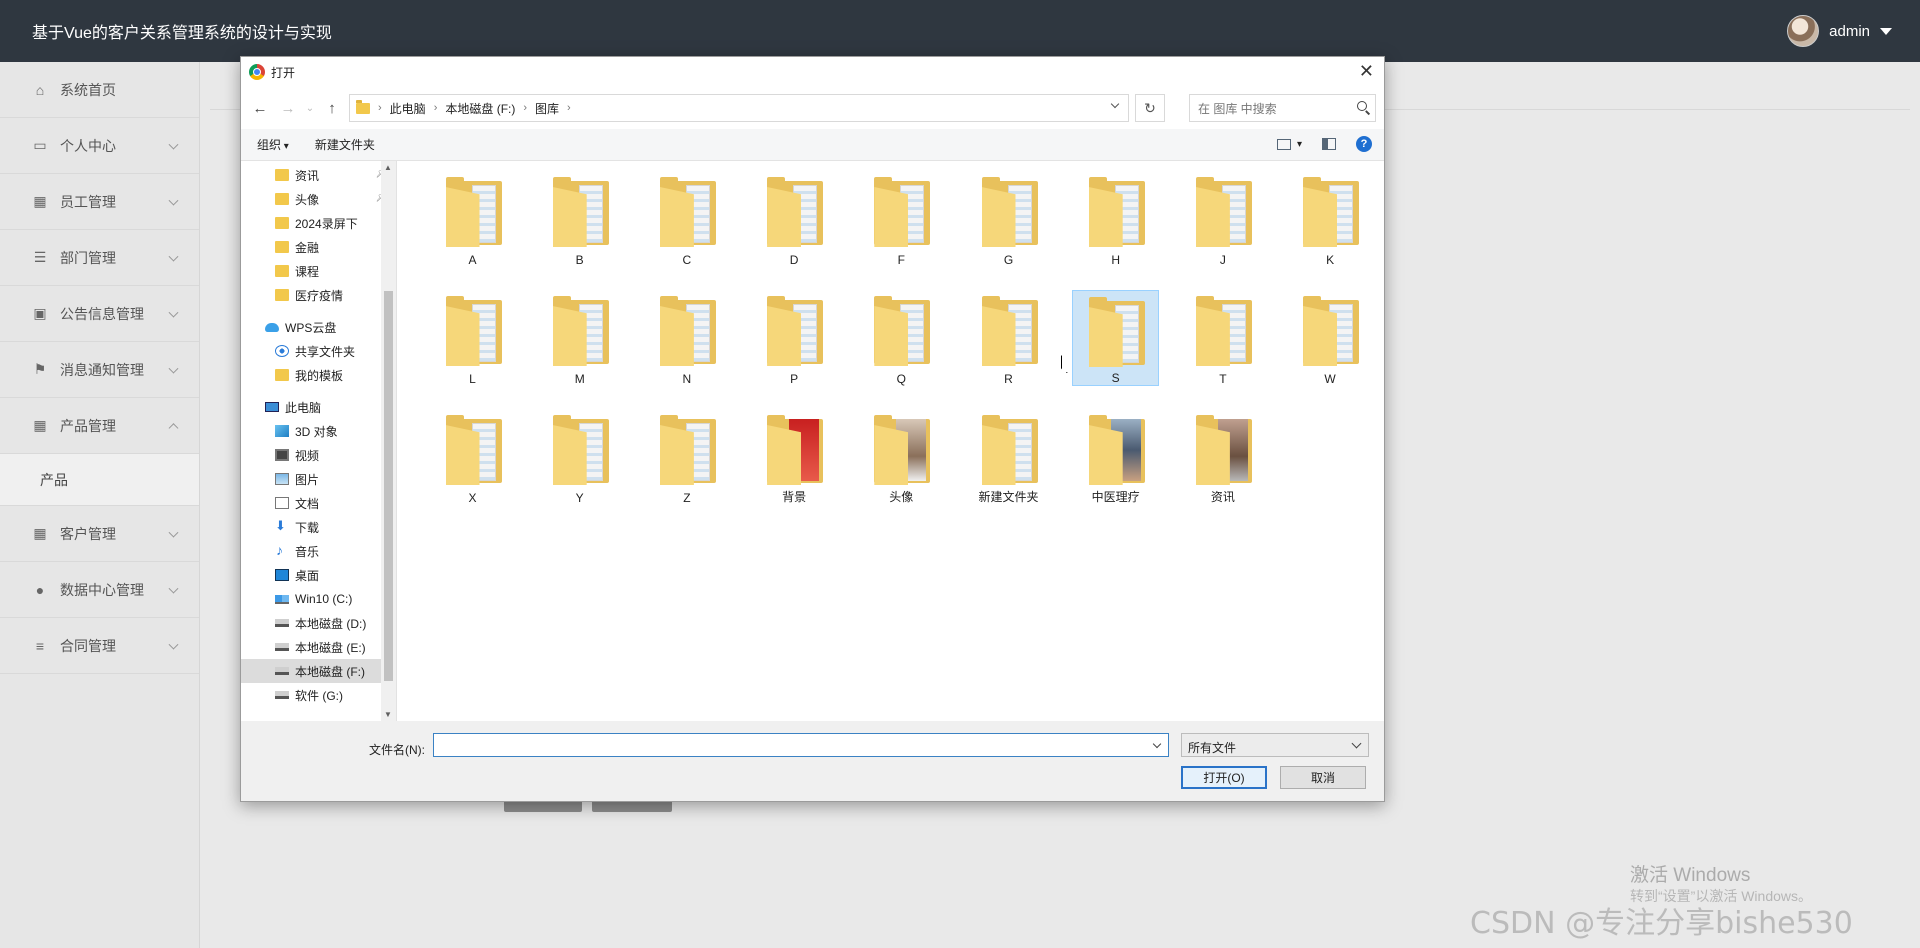 This screenshot has height=948, width=1920. I want to click on organize-button: 组织, so click(273, 144).